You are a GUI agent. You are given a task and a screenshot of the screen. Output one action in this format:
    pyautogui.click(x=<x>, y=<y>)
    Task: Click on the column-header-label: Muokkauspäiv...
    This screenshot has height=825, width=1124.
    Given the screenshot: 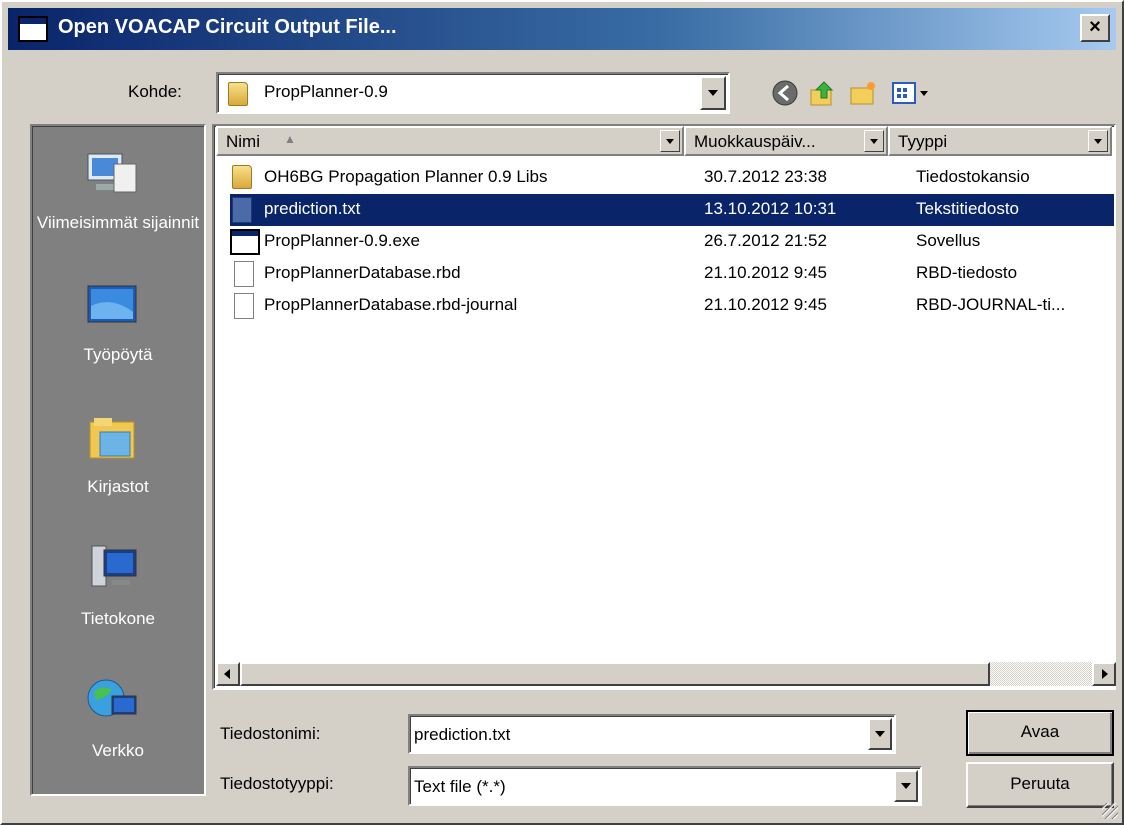 What is the action you would take?
    pyautogui.click(x=755, y=141)
    